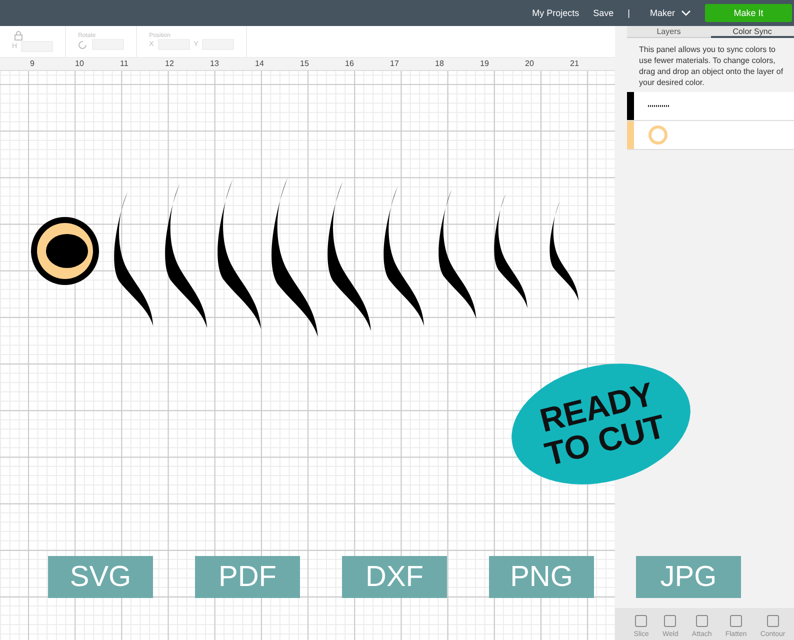  I want to click on height-field, so click(37, 46).